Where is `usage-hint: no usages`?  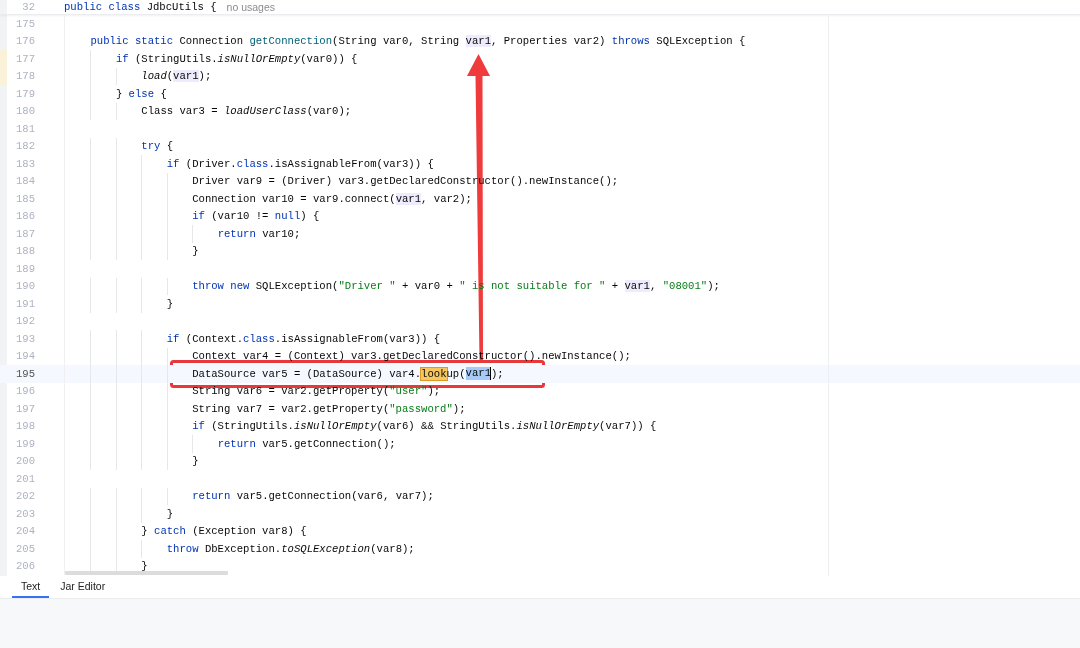 usage-hint: no usages is located at coordinates (251, 7).